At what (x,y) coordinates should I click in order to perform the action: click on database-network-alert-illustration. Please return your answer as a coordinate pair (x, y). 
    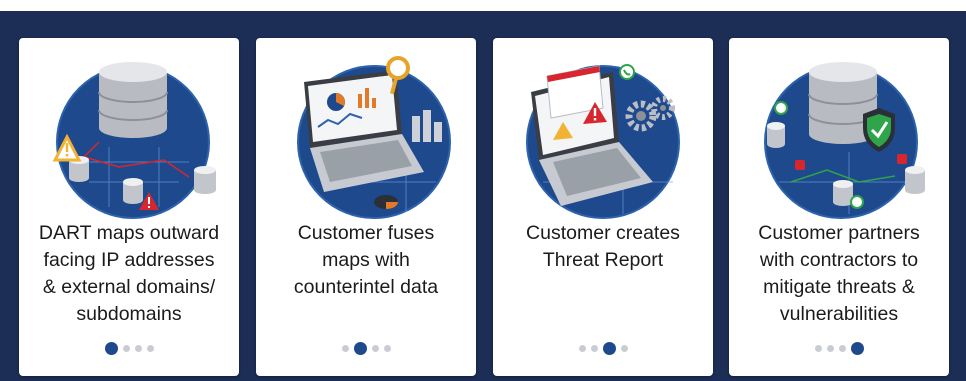
    Looking at the image, I should click on (134, 140).